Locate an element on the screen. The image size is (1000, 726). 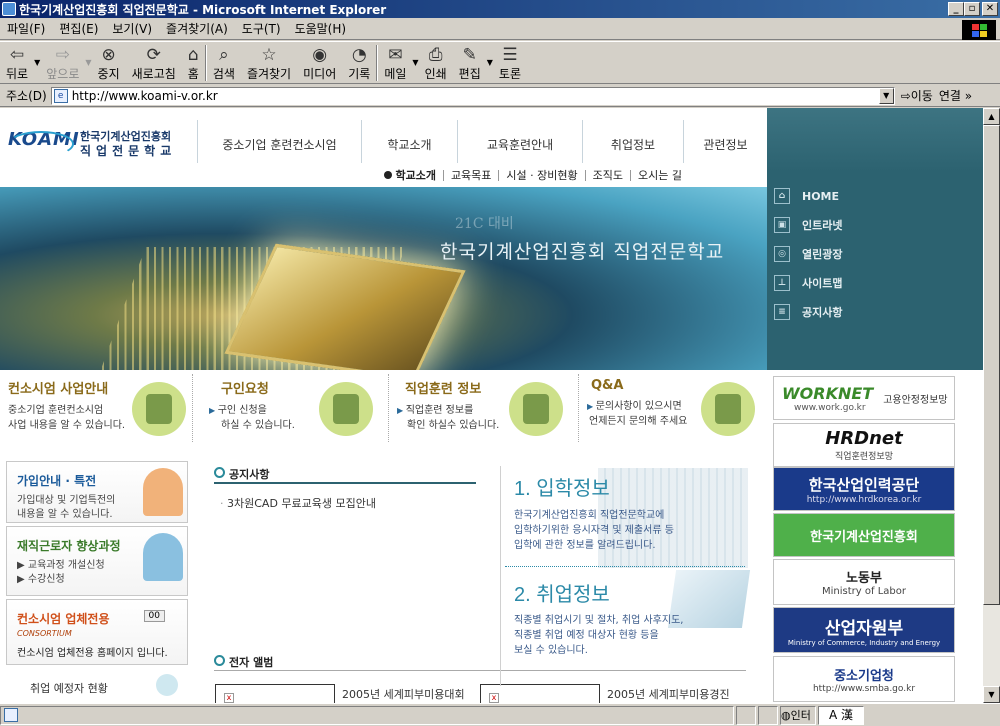
admission-line: 입학에 관한 정보를 알려드립니다. is located at coordinates (585, 545).